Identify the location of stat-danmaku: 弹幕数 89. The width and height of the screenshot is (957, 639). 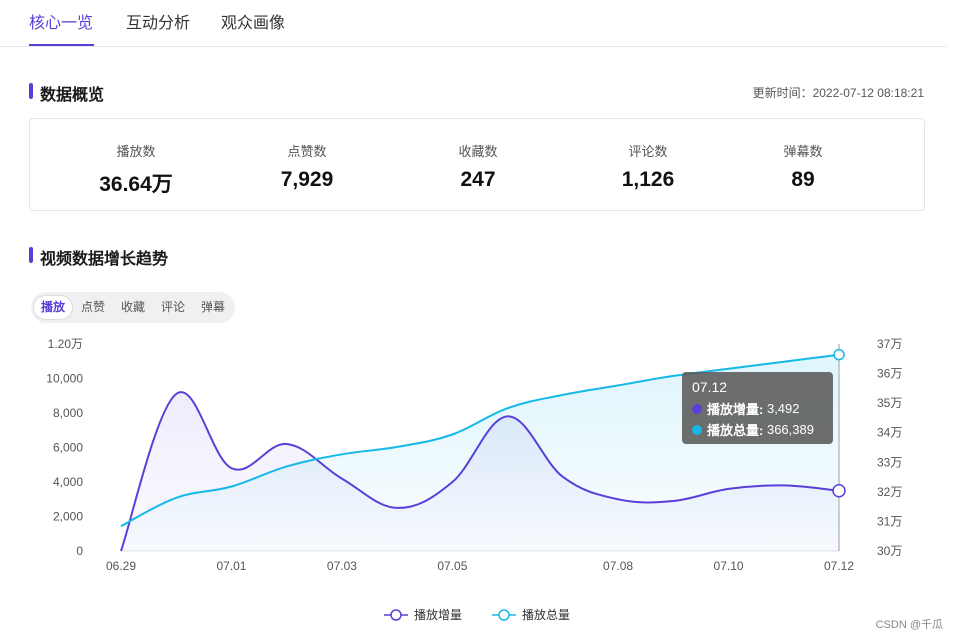
(803, 166).